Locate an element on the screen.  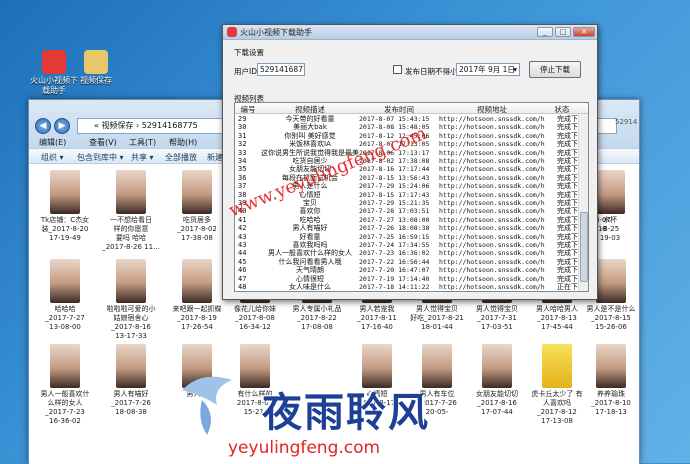
menu-view: 查看(V) is located at coordinates (103, 142).